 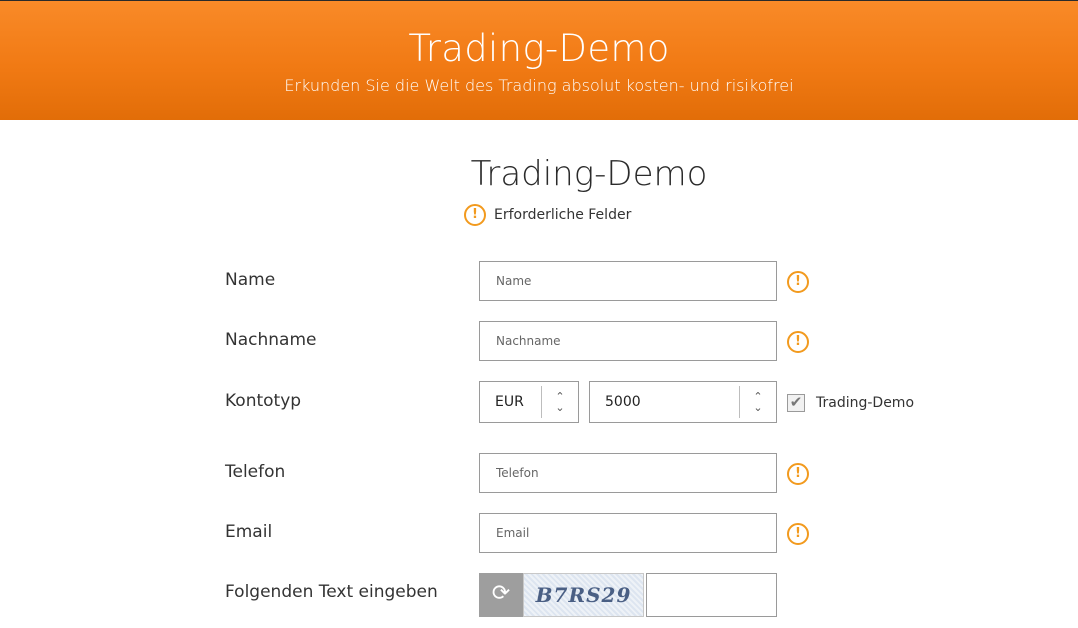 What do you see at coordinates (711, 595) in the screenshot?
I see `captcha-input` at bounding box center [711, 595].